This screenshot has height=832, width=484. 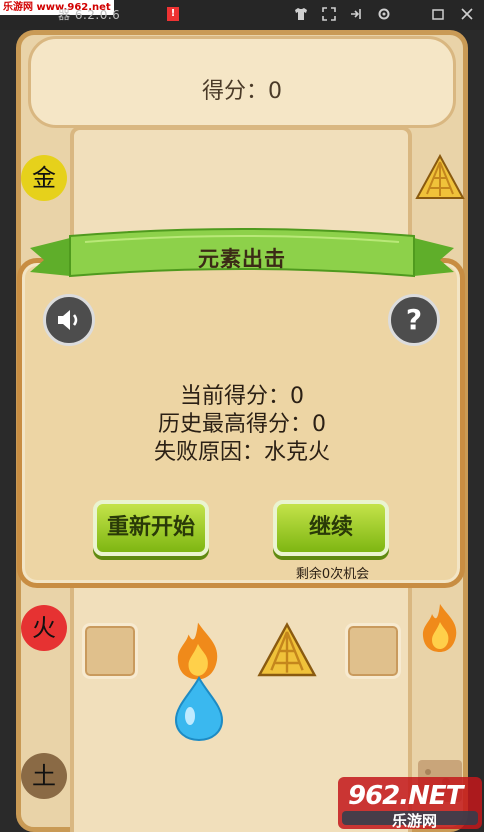 What do you see at coordinates (384, 15) in the screenshot?
I see `settings-icon` at bounding box center [384, 15].